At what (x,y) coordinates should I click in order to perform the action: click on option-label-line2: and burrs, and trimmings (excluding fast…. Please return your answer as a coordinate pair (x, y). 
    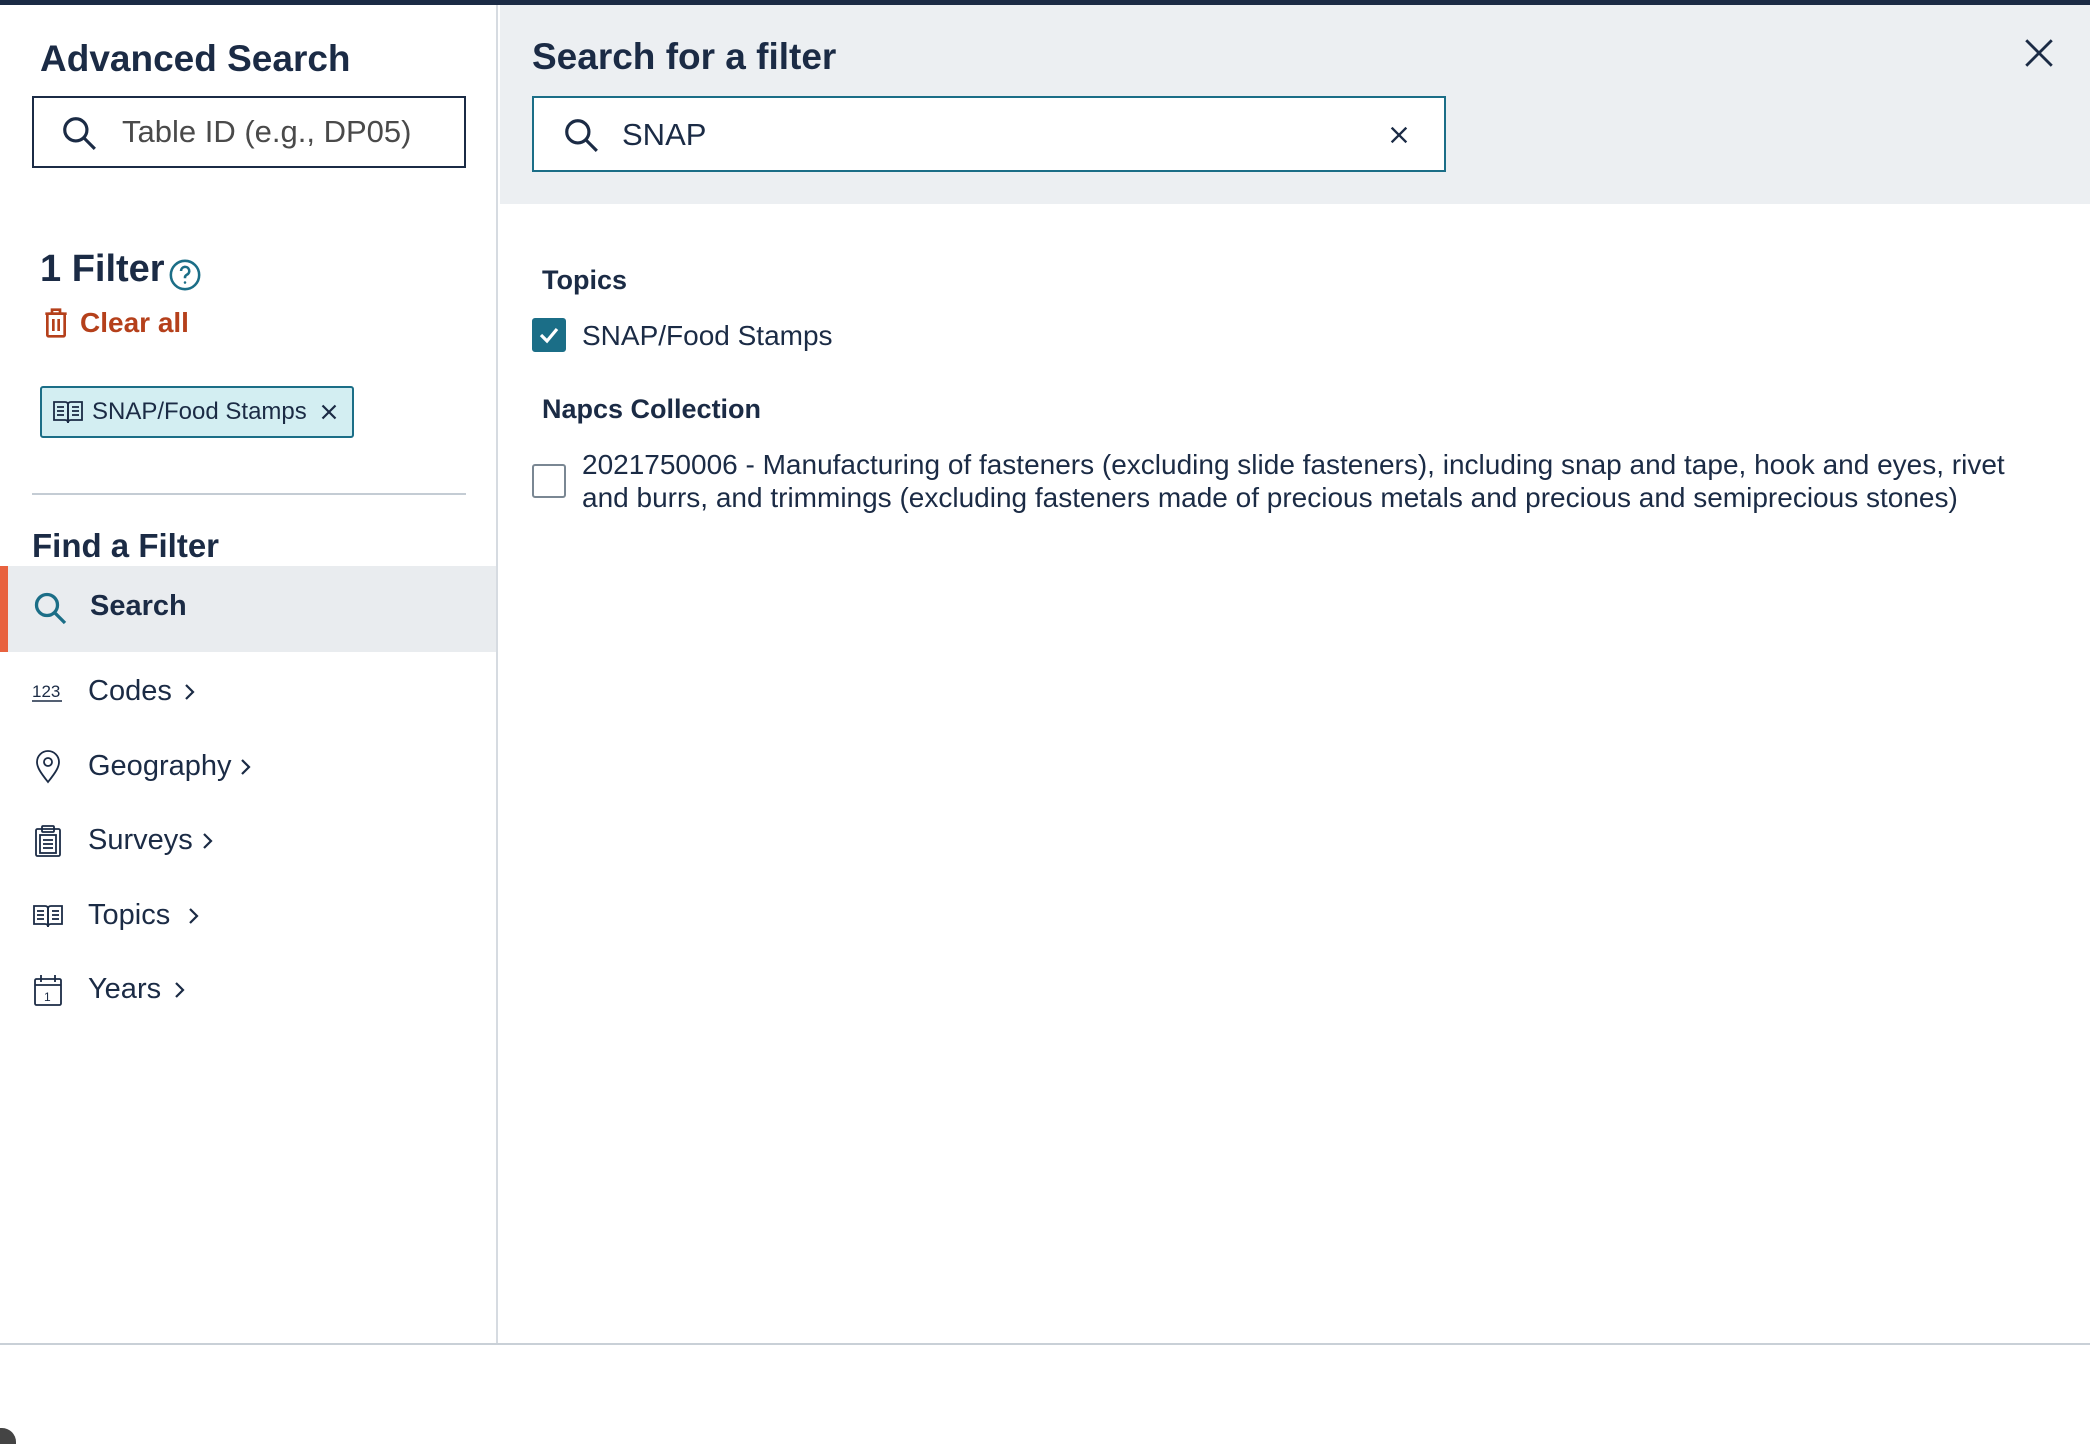
    Looking at the image, I should click on (1270, 497).